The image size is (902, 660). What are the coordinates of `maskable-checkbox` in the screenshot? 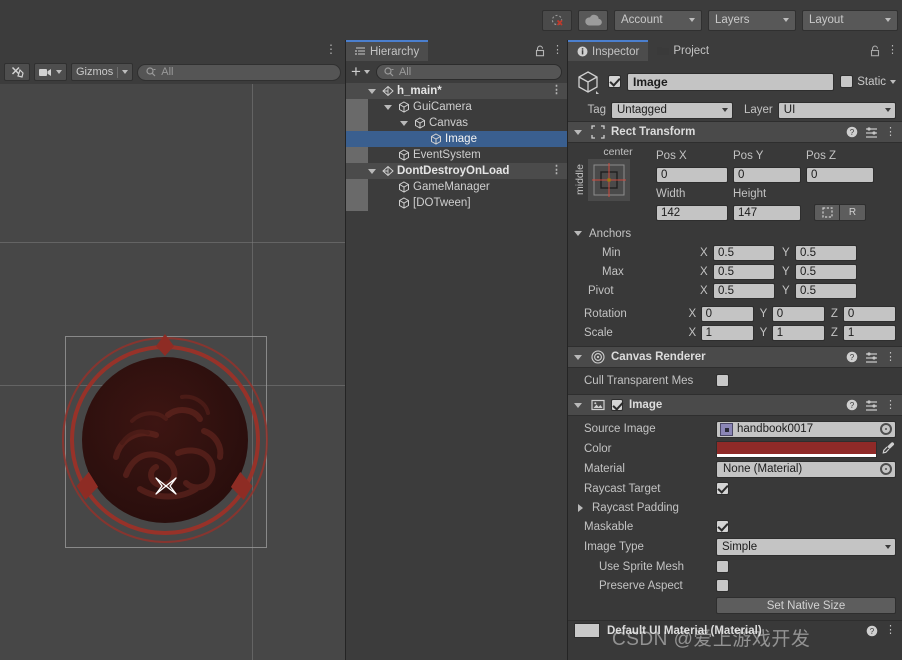 It's located at (722, 526).